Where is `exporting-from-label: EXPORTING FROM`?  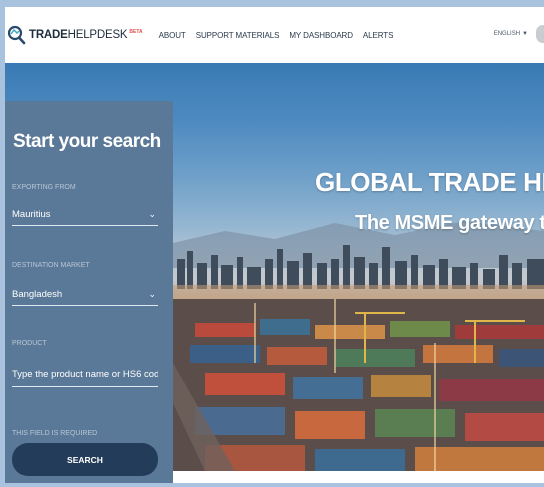 exporting-from-label: EXPORTING FROM is located at coordinates (44, 187).